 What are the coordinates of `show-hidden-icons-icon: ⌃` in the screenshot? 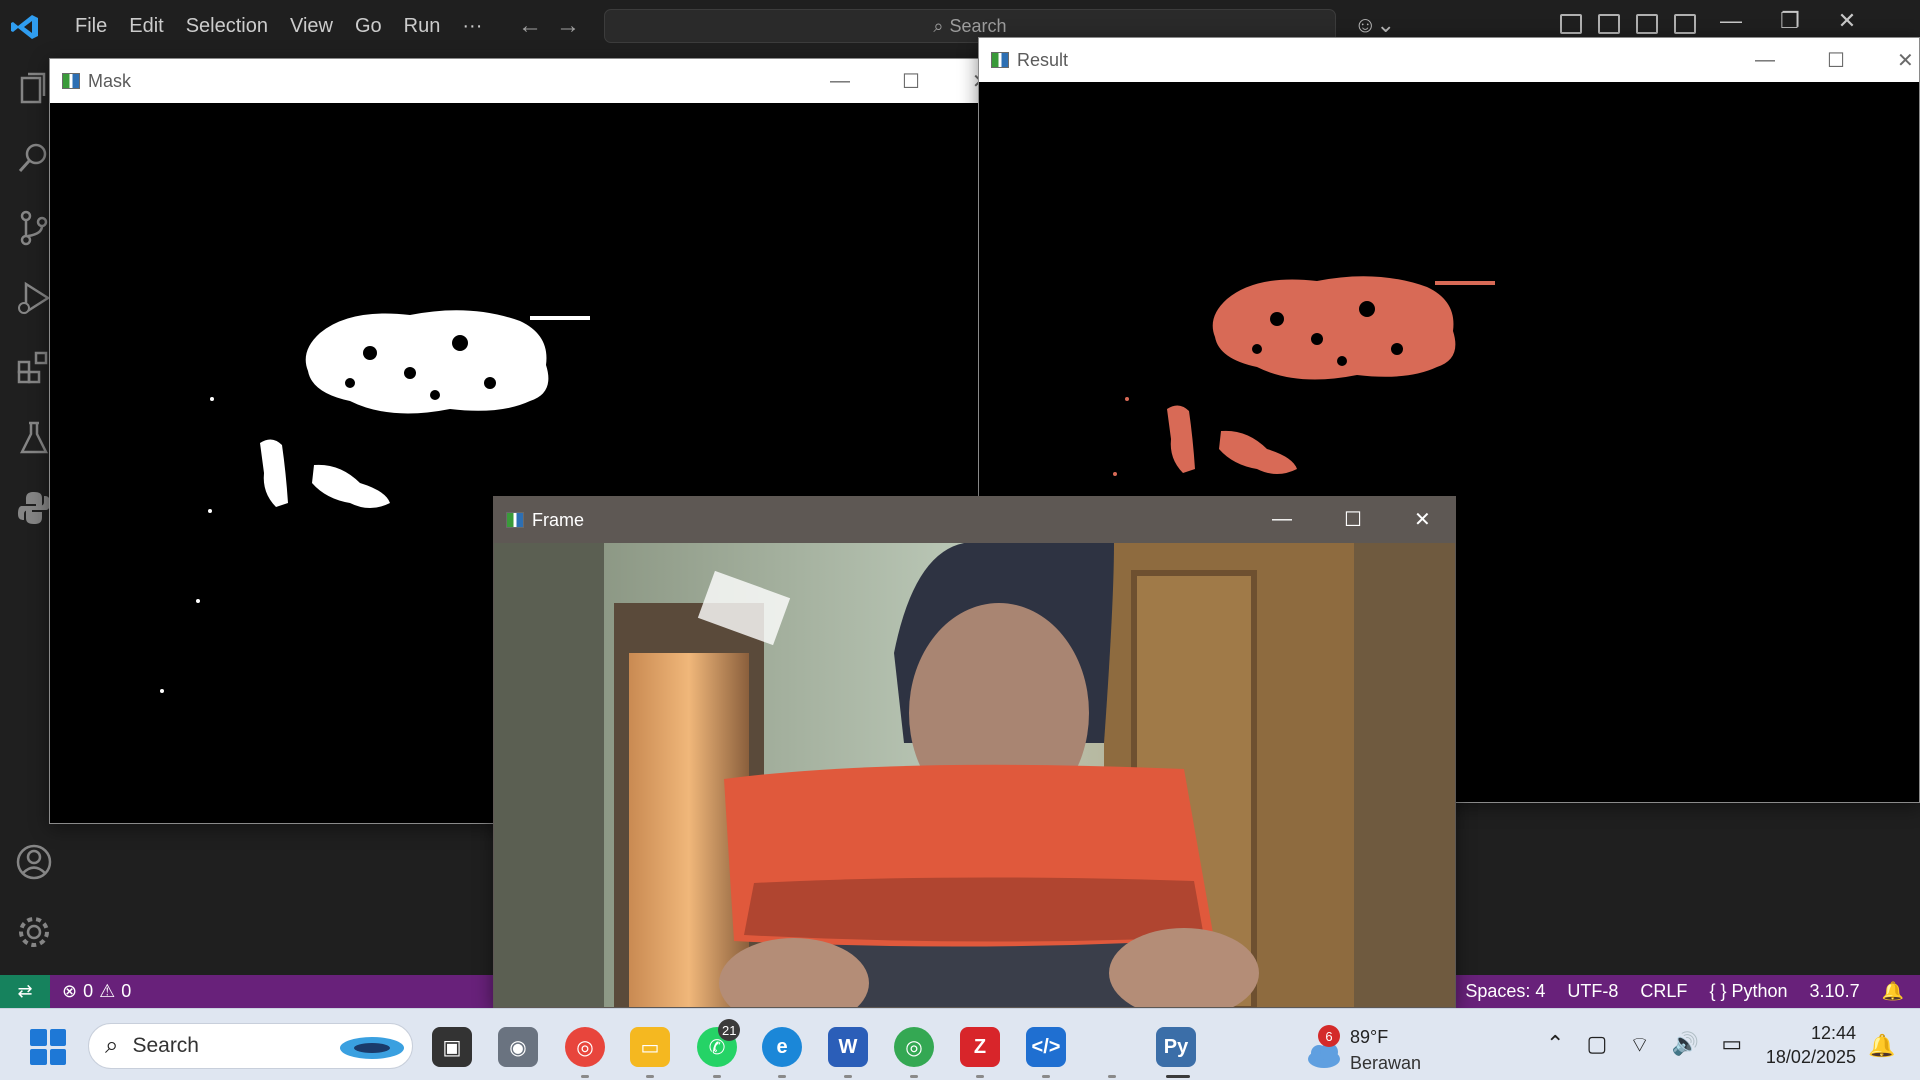 It's located at (1555, 1045).